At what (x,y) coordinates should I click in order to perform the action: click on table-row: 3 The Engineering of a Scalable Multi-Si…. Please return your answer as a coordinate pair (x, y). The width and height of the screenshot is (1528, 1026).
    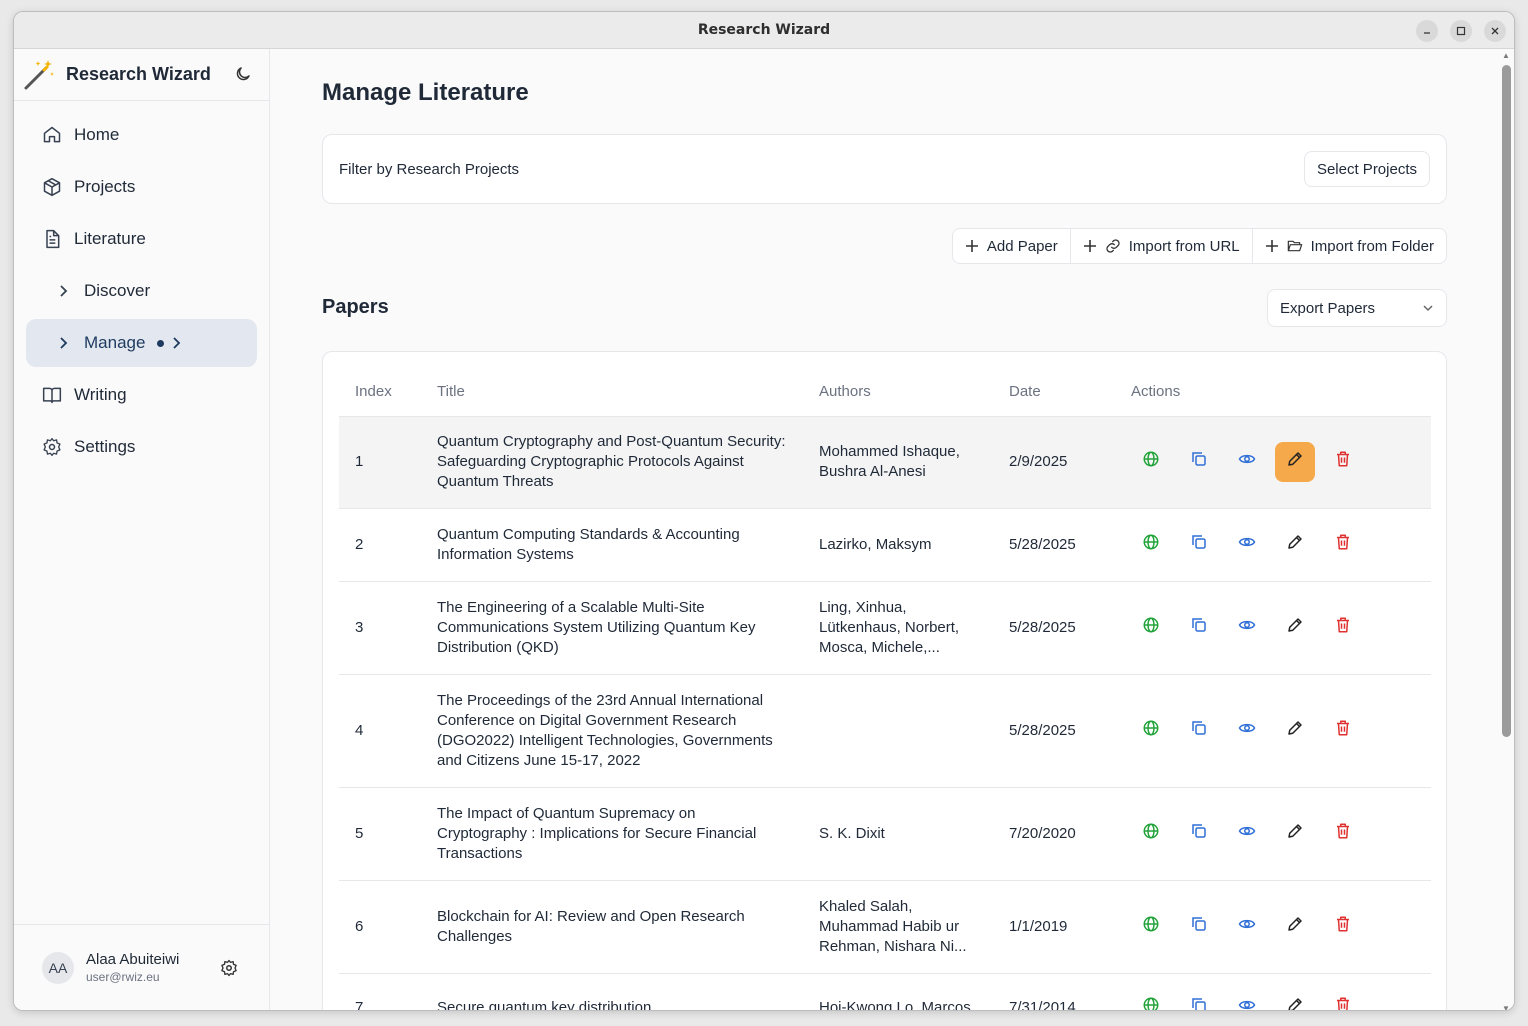
    Looking at the image, I should click on (885, 627).